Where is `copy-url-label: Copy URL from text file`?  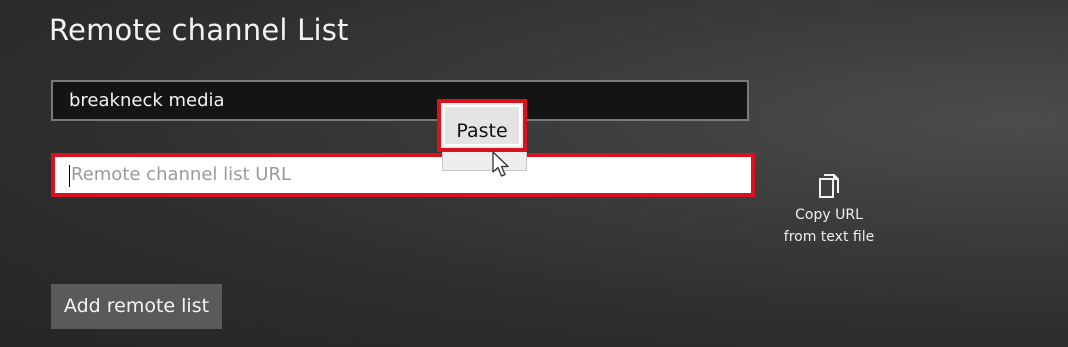
copy-url-label: Copy URL from text file is located at coordinates (829, 226).